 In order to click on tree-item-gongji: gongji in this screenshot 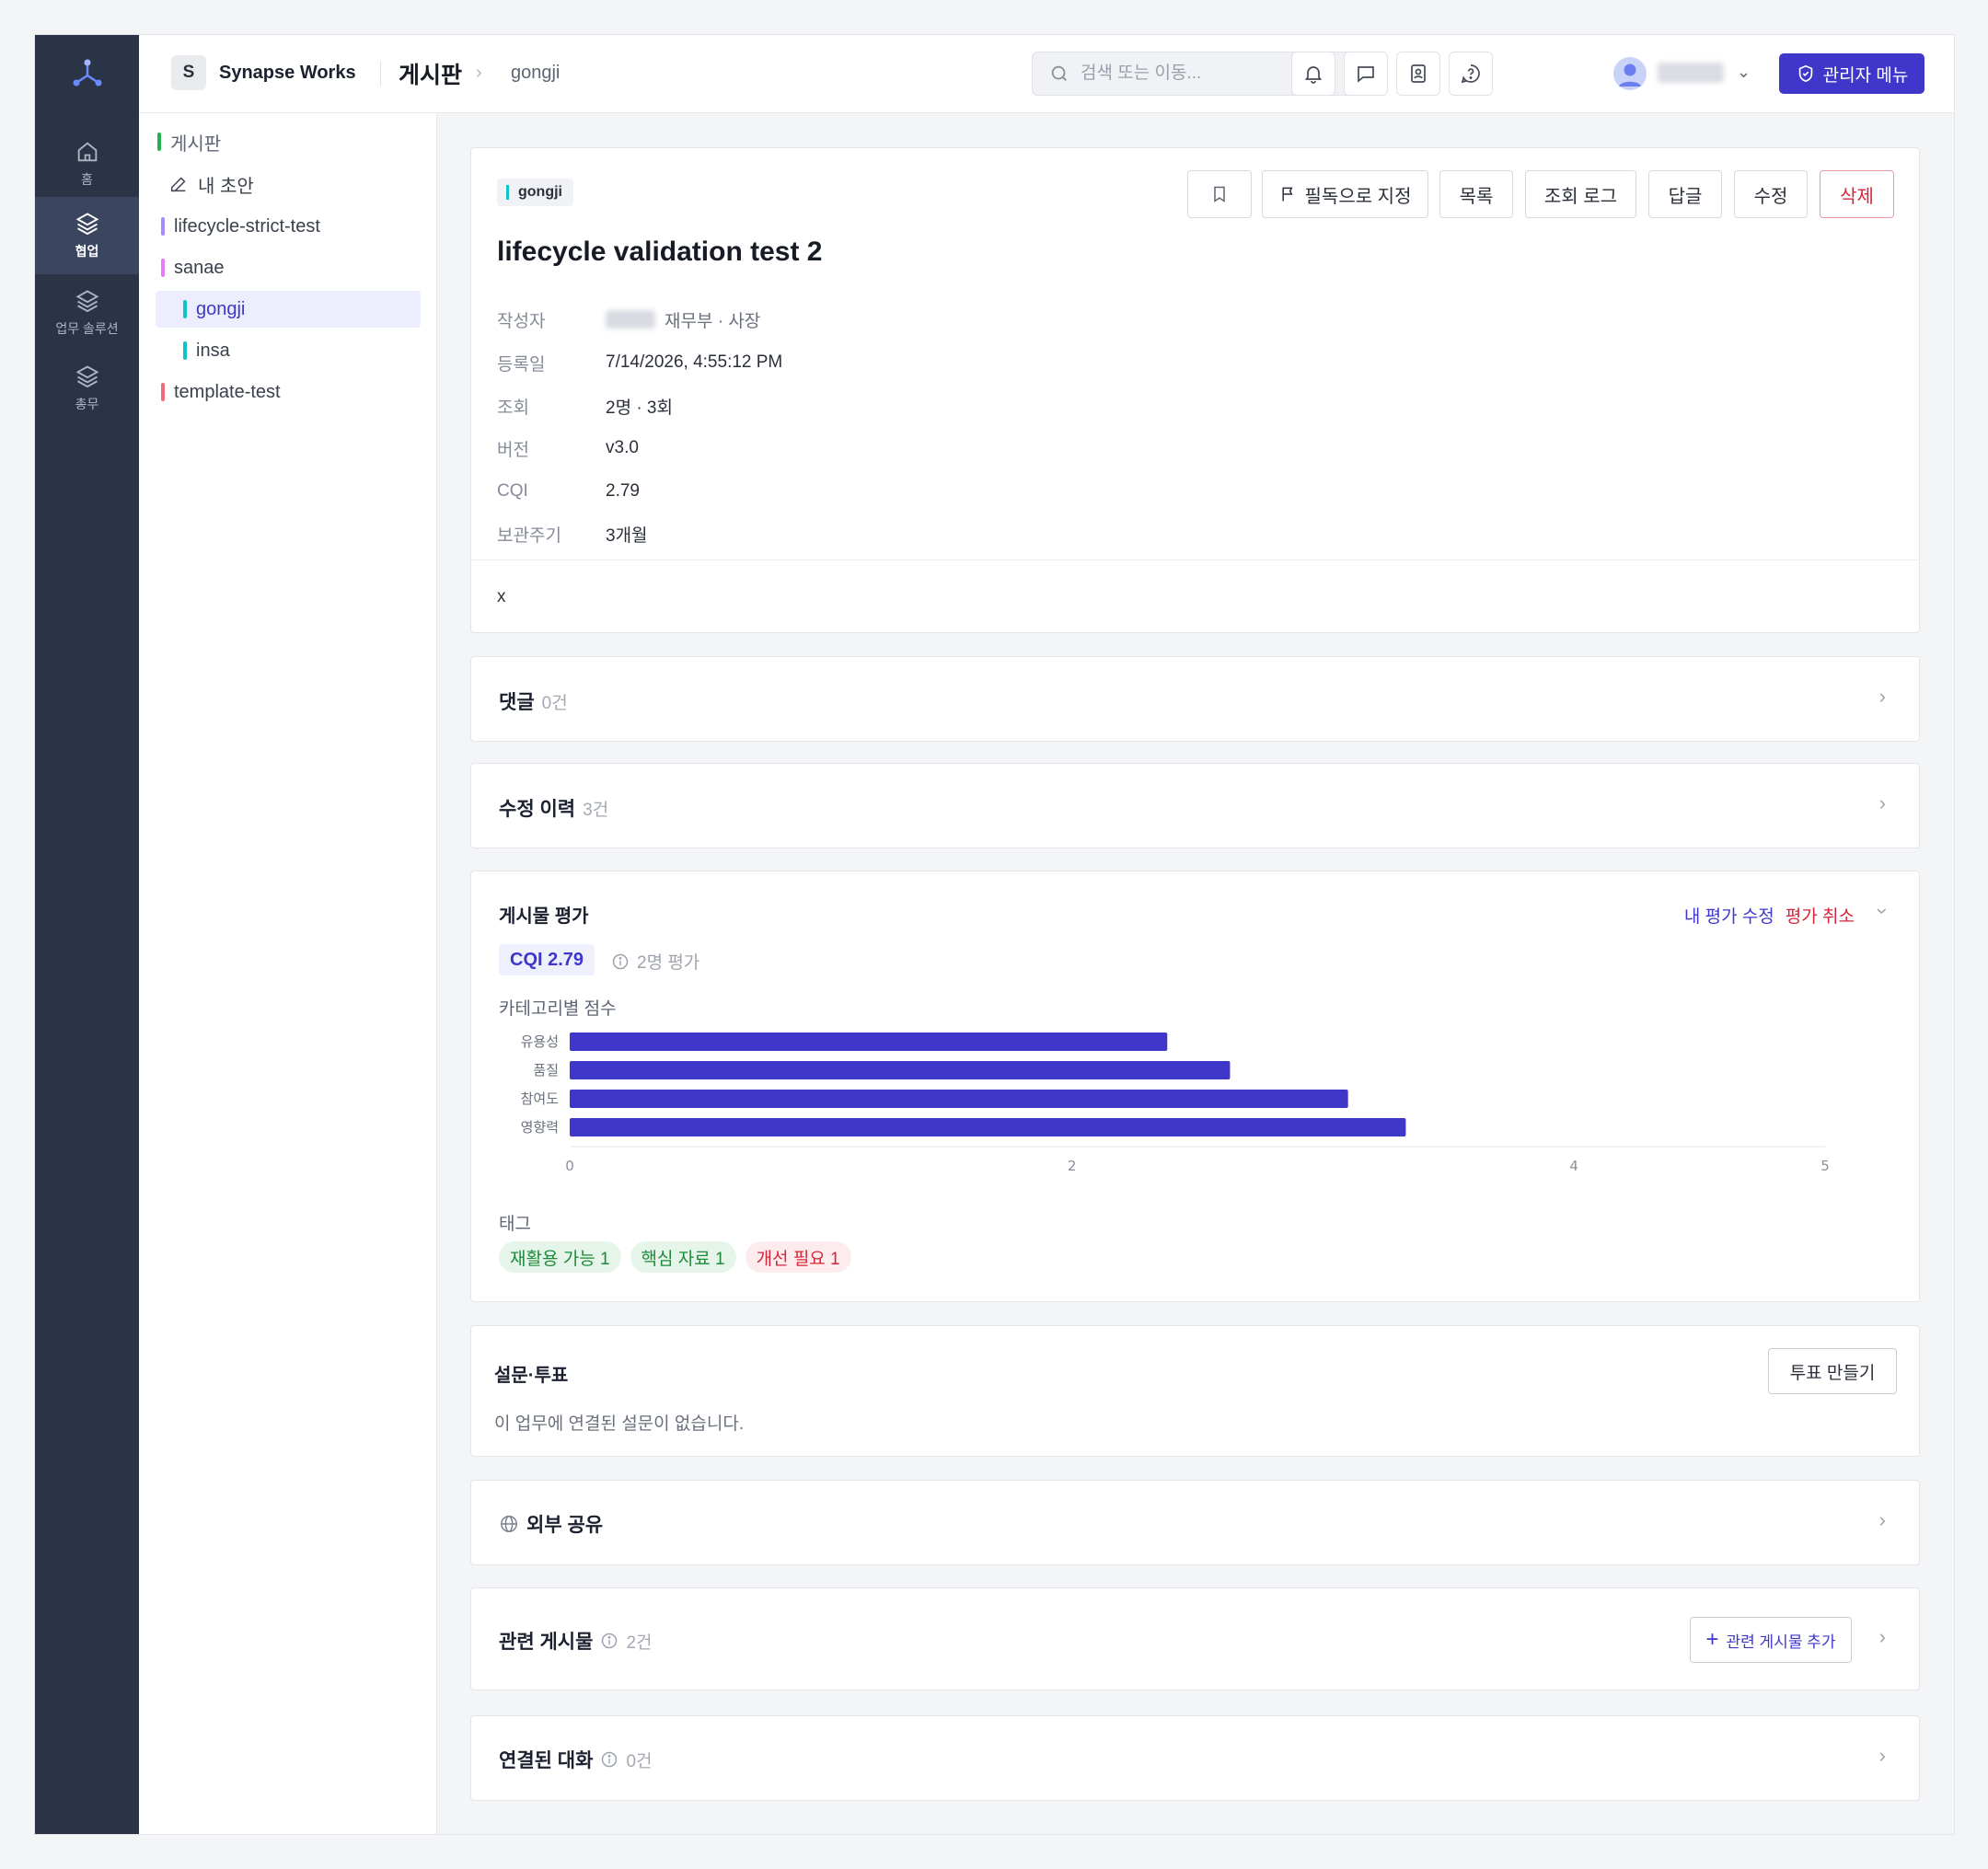, I will do `click(288, 309)`.